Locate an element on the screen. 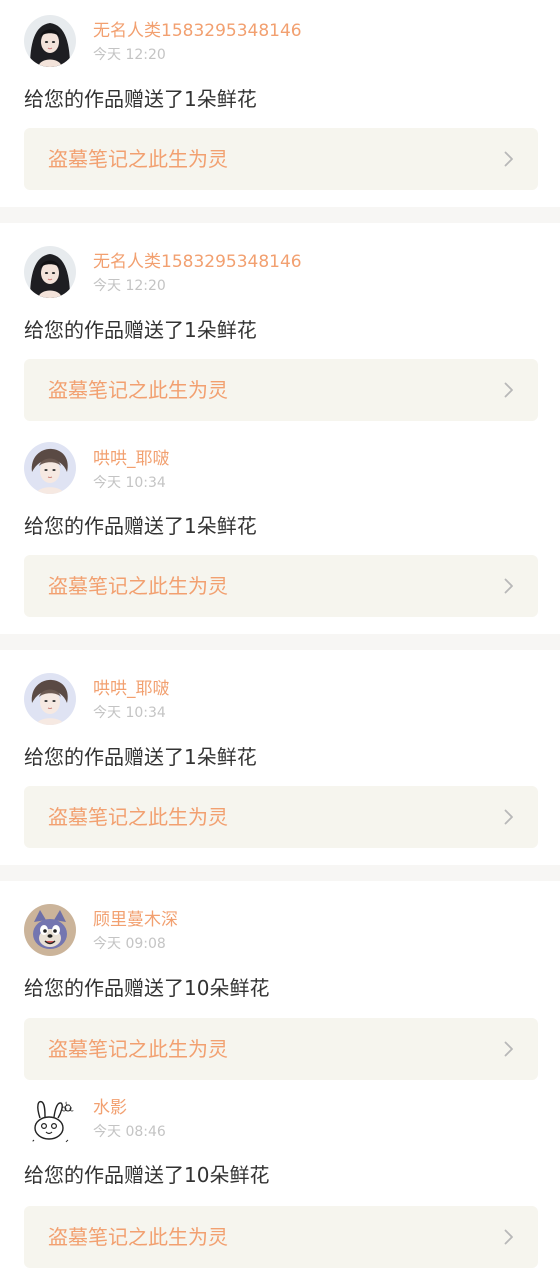  timestamp: 今天 08:46 is located at coordinates (129, 1132).